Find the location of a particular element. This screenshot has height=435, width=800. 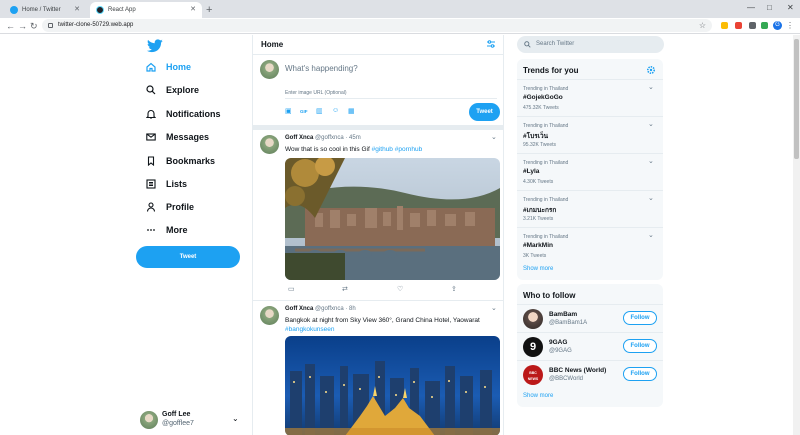

sidebar-item-messages: Messages is located at coordinates (201, 137).